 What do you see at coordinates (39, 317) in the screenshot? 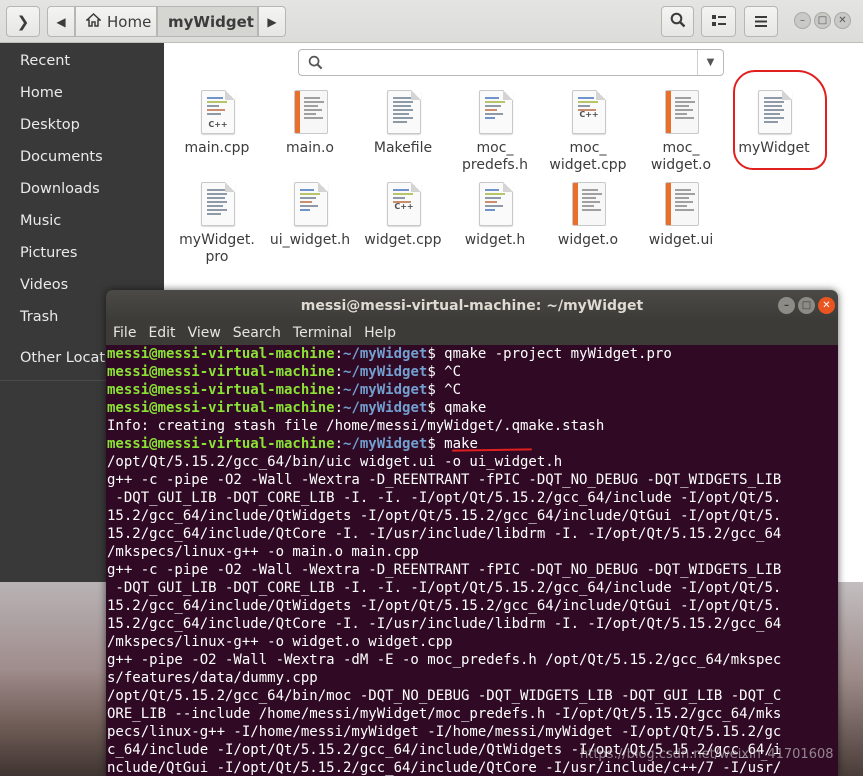
I see `sidebar-item-trash: Trash` at bounding box center [39, 317].